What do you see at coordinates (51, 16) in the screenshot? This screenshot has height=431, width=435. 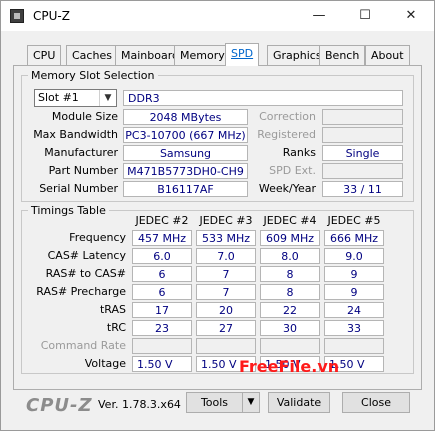 I see `window-title: CPU-Z` at bounding box center [51, 16].